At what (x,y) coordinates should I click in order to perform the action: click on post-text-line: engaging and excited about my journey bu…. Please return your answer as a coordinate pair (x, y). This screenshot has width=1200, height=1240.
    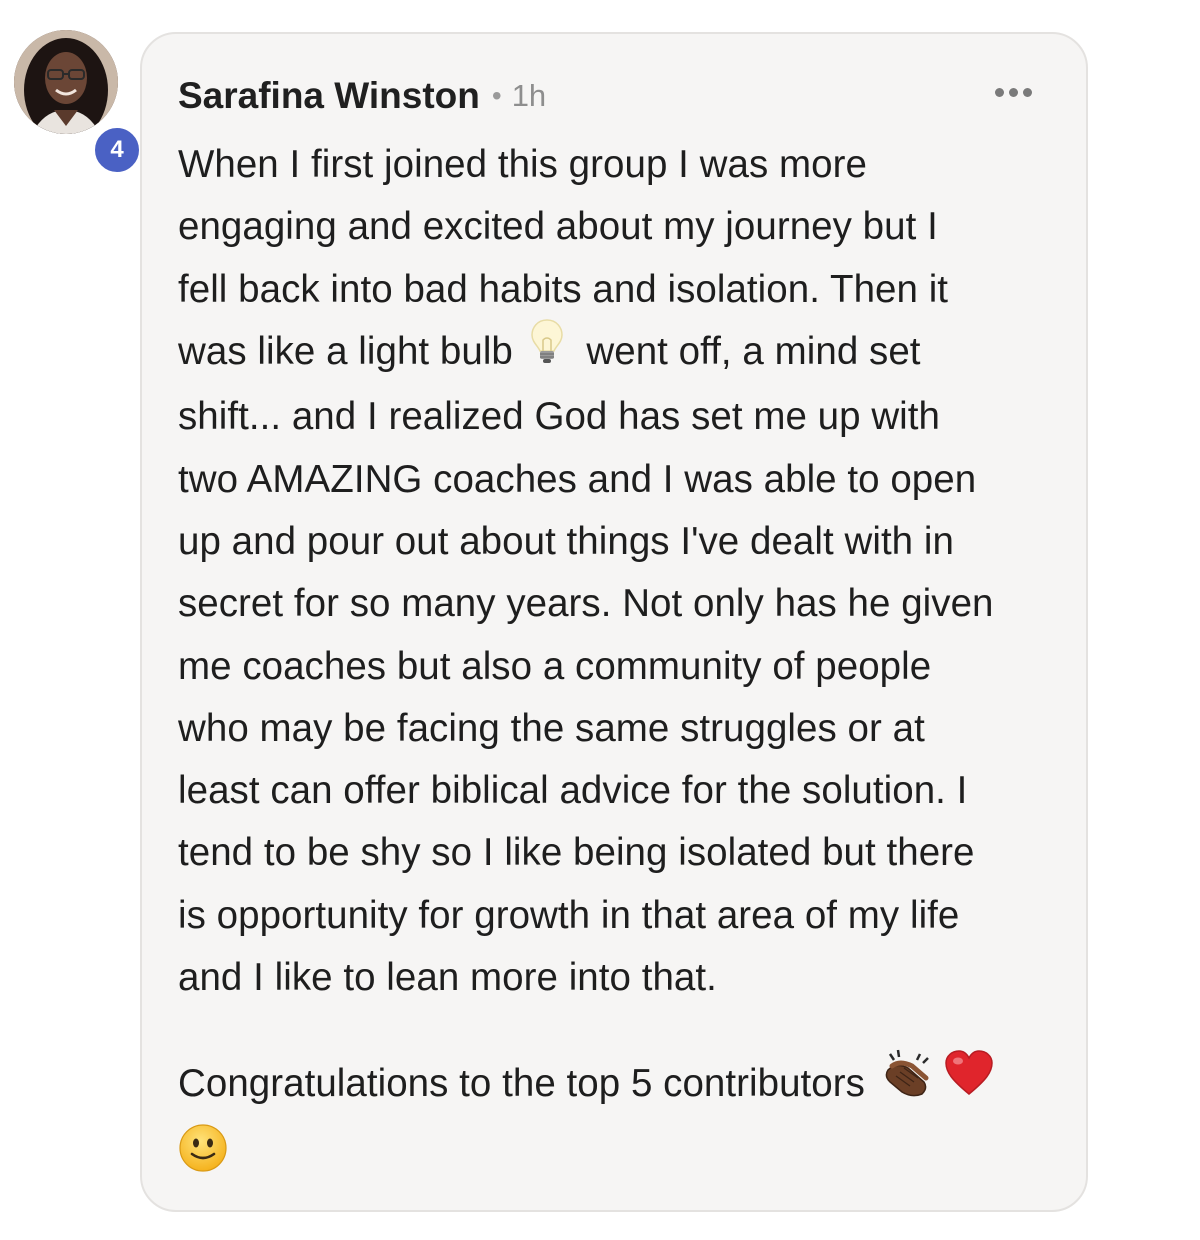
    Looking at the image, I should click on (558, 227).